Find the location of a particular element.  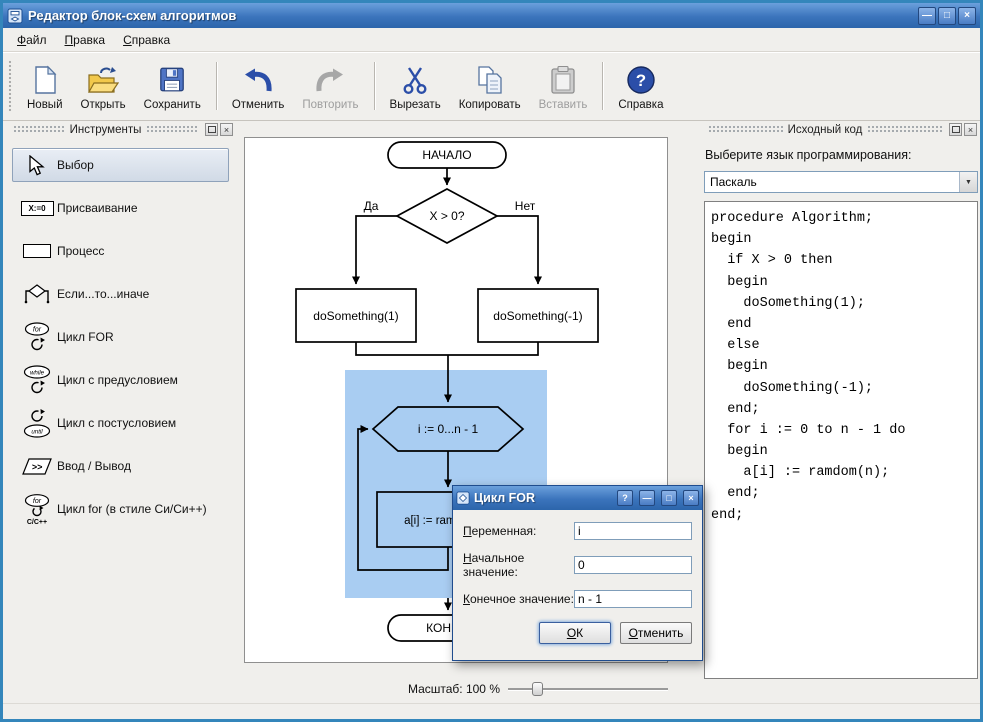

dialog-minimize-button: — is located at coordinates (647, 498).